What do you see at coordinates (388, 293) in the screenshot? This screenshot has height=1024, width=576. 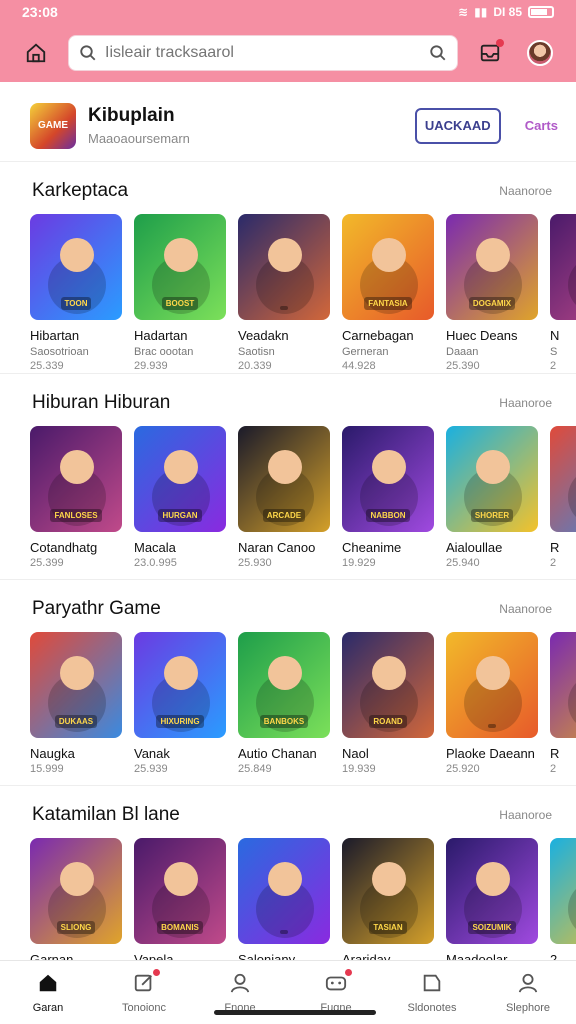 I see `game-tile: FANTASIA Carnebagan Gerneran 44.928` at bounding box center [388, 293].